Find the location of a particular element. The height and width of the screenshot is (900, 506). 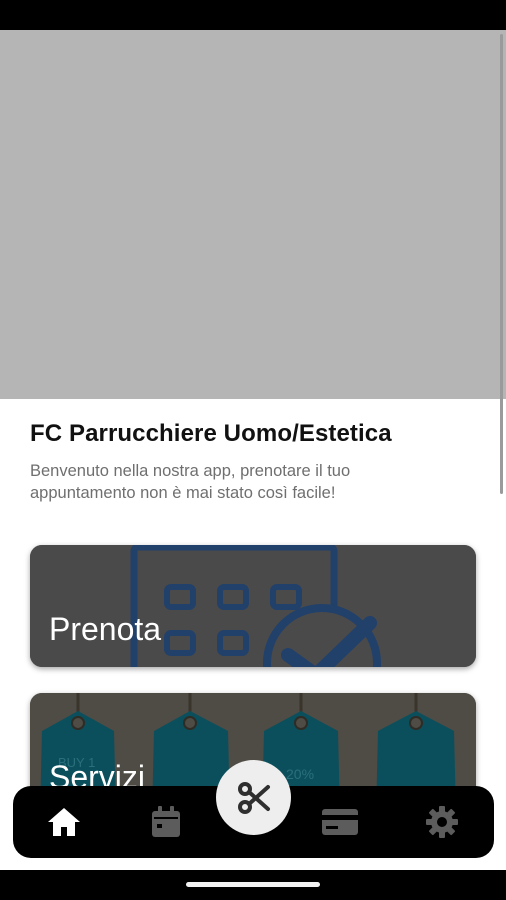

page-title: FC Parrucchiere Uomo/Estetica is located at coordinates (211, 433).